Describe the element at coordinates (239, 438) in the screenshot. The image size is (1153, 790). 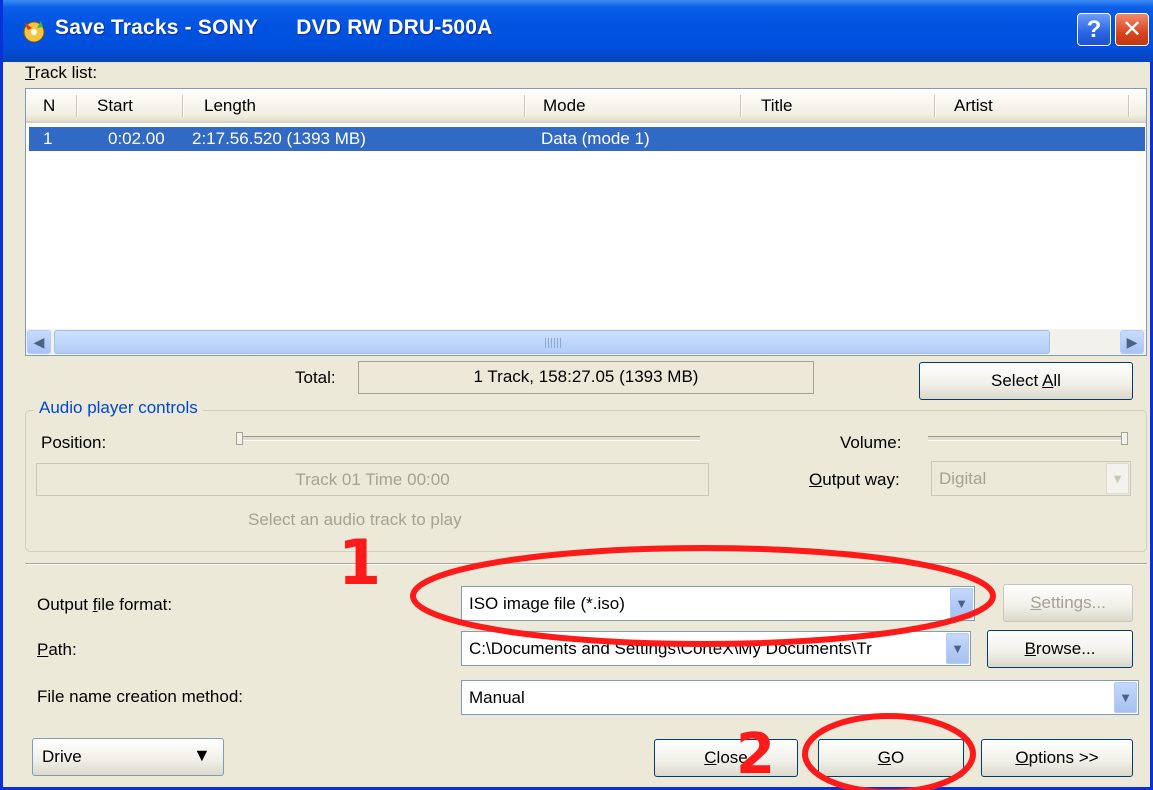
I see `position-slider-thumb` at that location.